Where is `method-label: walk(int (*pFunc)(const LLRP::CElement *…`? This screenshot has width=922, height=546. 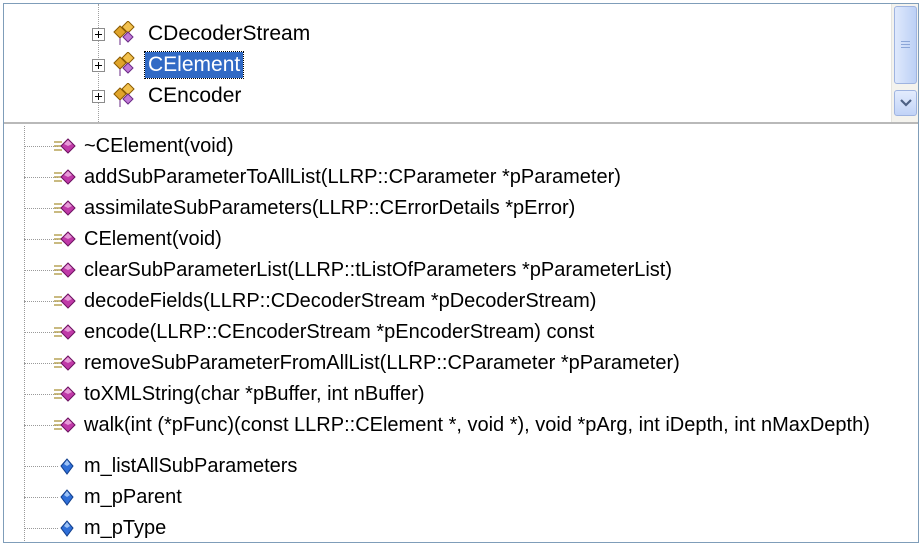
method-label: walk(int (*pFunc)(const LLRP::CElement *… is located at coordinates (477, 425).